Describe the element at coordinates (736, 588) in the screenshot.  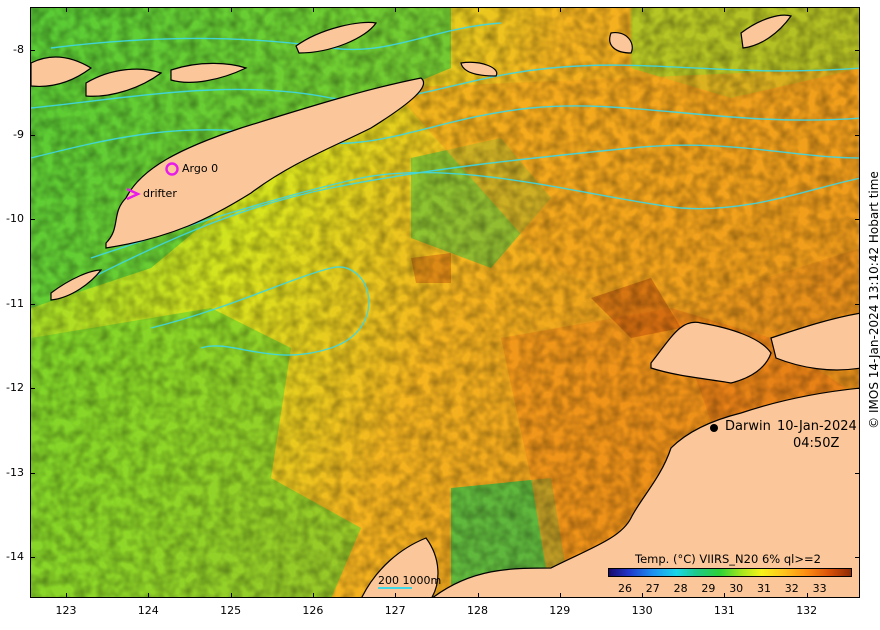
I see `colorbar-tick-label: 30` at that location.